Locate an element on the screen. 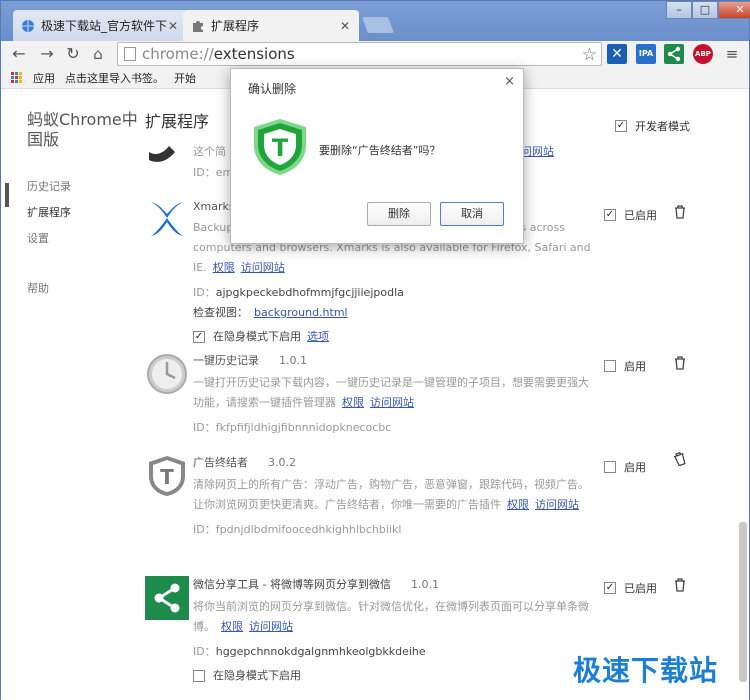 The image size is (750, 700). inspect-views-label: 检查视图： is located at coordinates (220, 312).